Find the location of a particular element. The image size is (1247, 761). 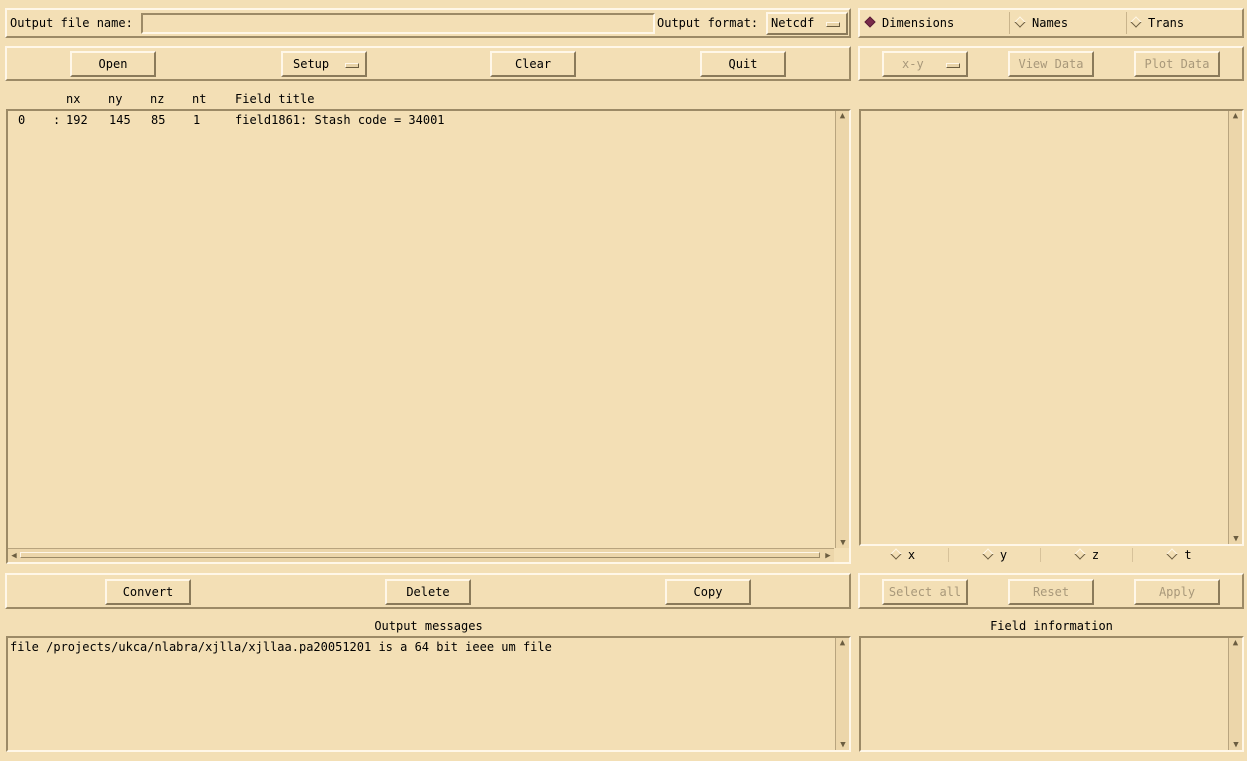

field-info-vertical-scrollbar: ▲ ▼ is located at coordinates (1235, 694).